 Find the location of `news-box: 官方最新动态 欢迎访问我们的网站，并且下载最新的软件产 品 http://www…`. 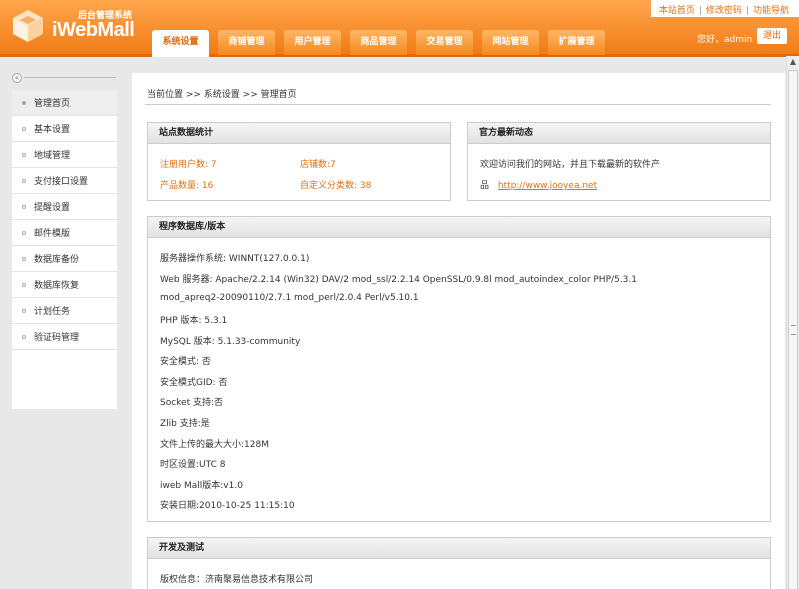

news-box: 官方最新动态 欢迎访问我们的网站，并且下载最新的软件产 品 http://www… is located at coordinates (619, 161).